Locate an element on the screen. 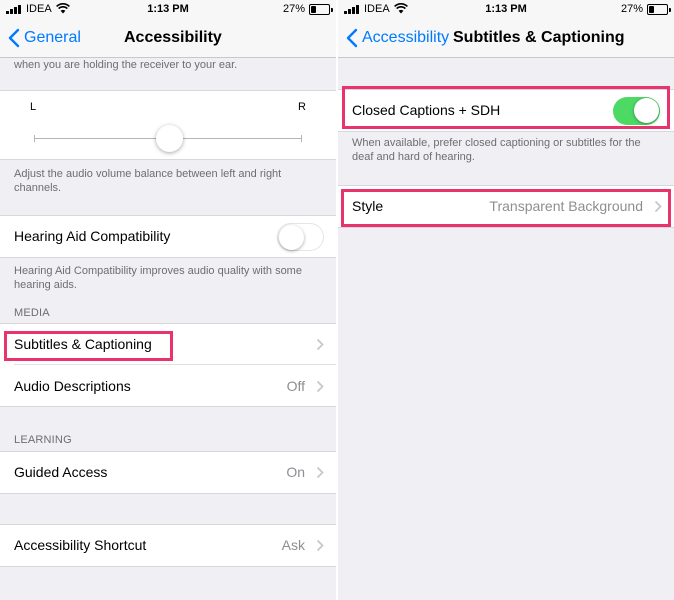  learning-group: Guided Access On is located at coordinates (168, 472).